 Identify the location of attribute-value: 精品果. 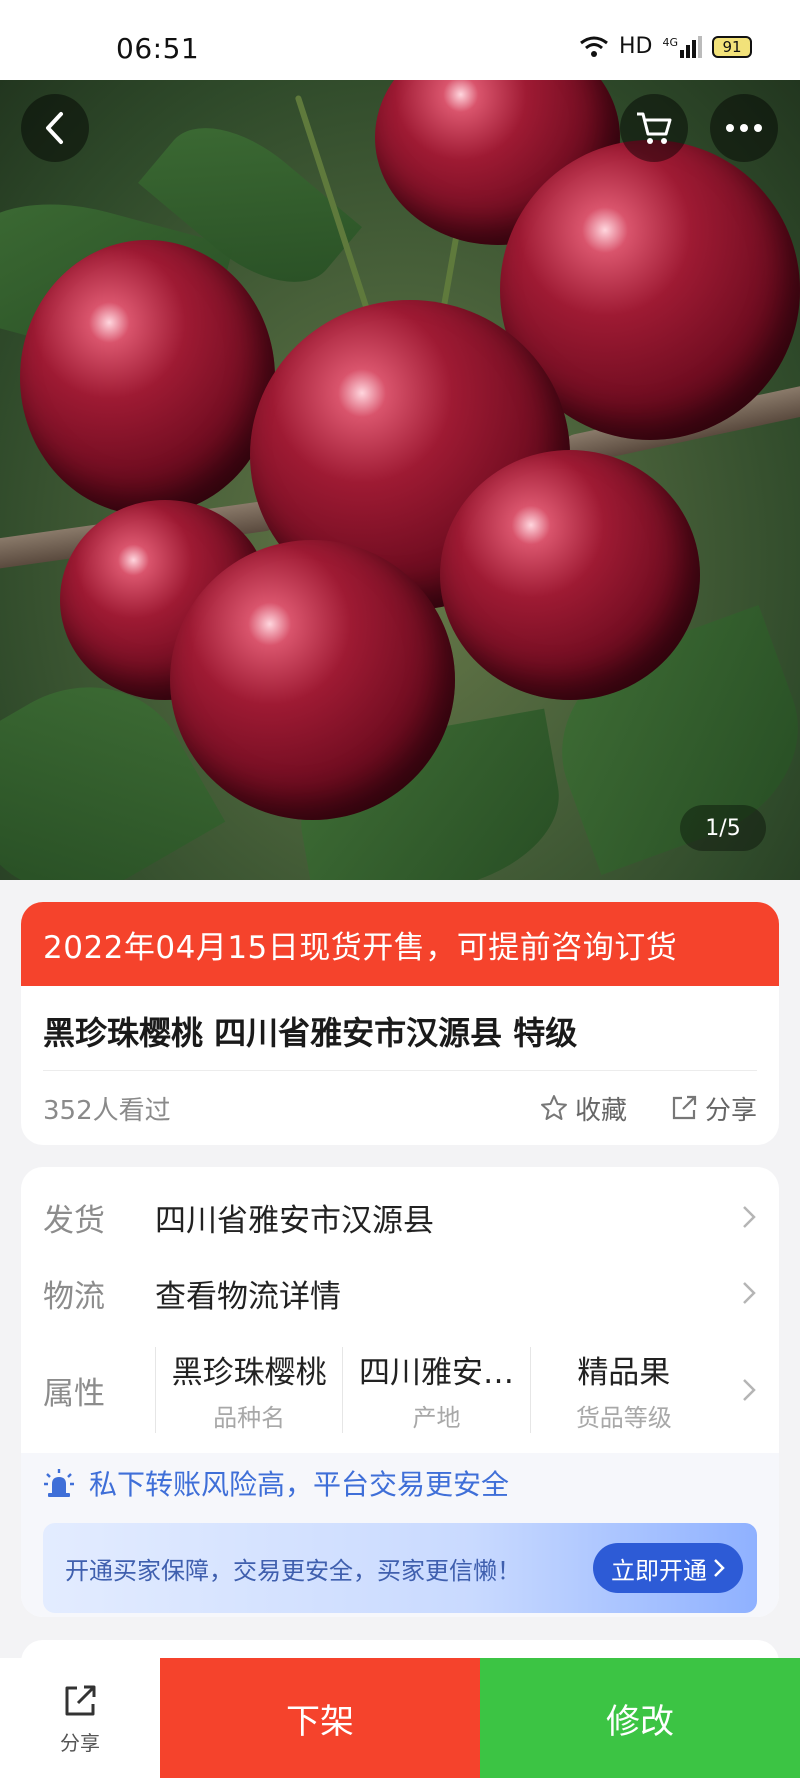
(624, 1373).